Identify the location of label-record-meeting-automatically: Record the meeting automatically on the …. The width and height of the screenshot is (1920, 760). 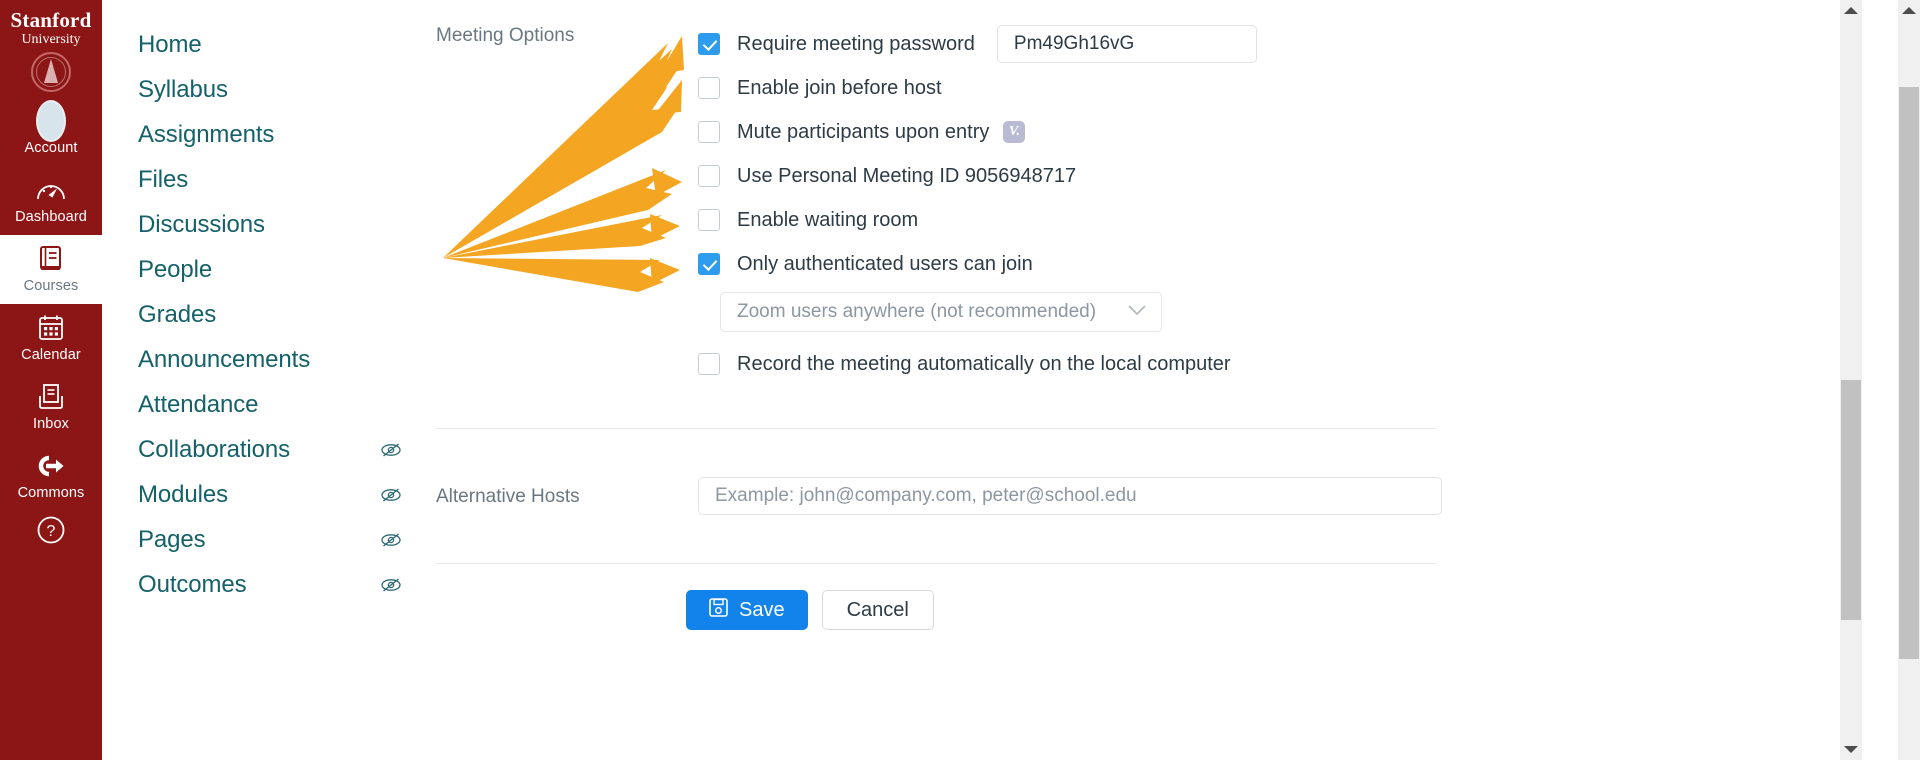
(984, 364).